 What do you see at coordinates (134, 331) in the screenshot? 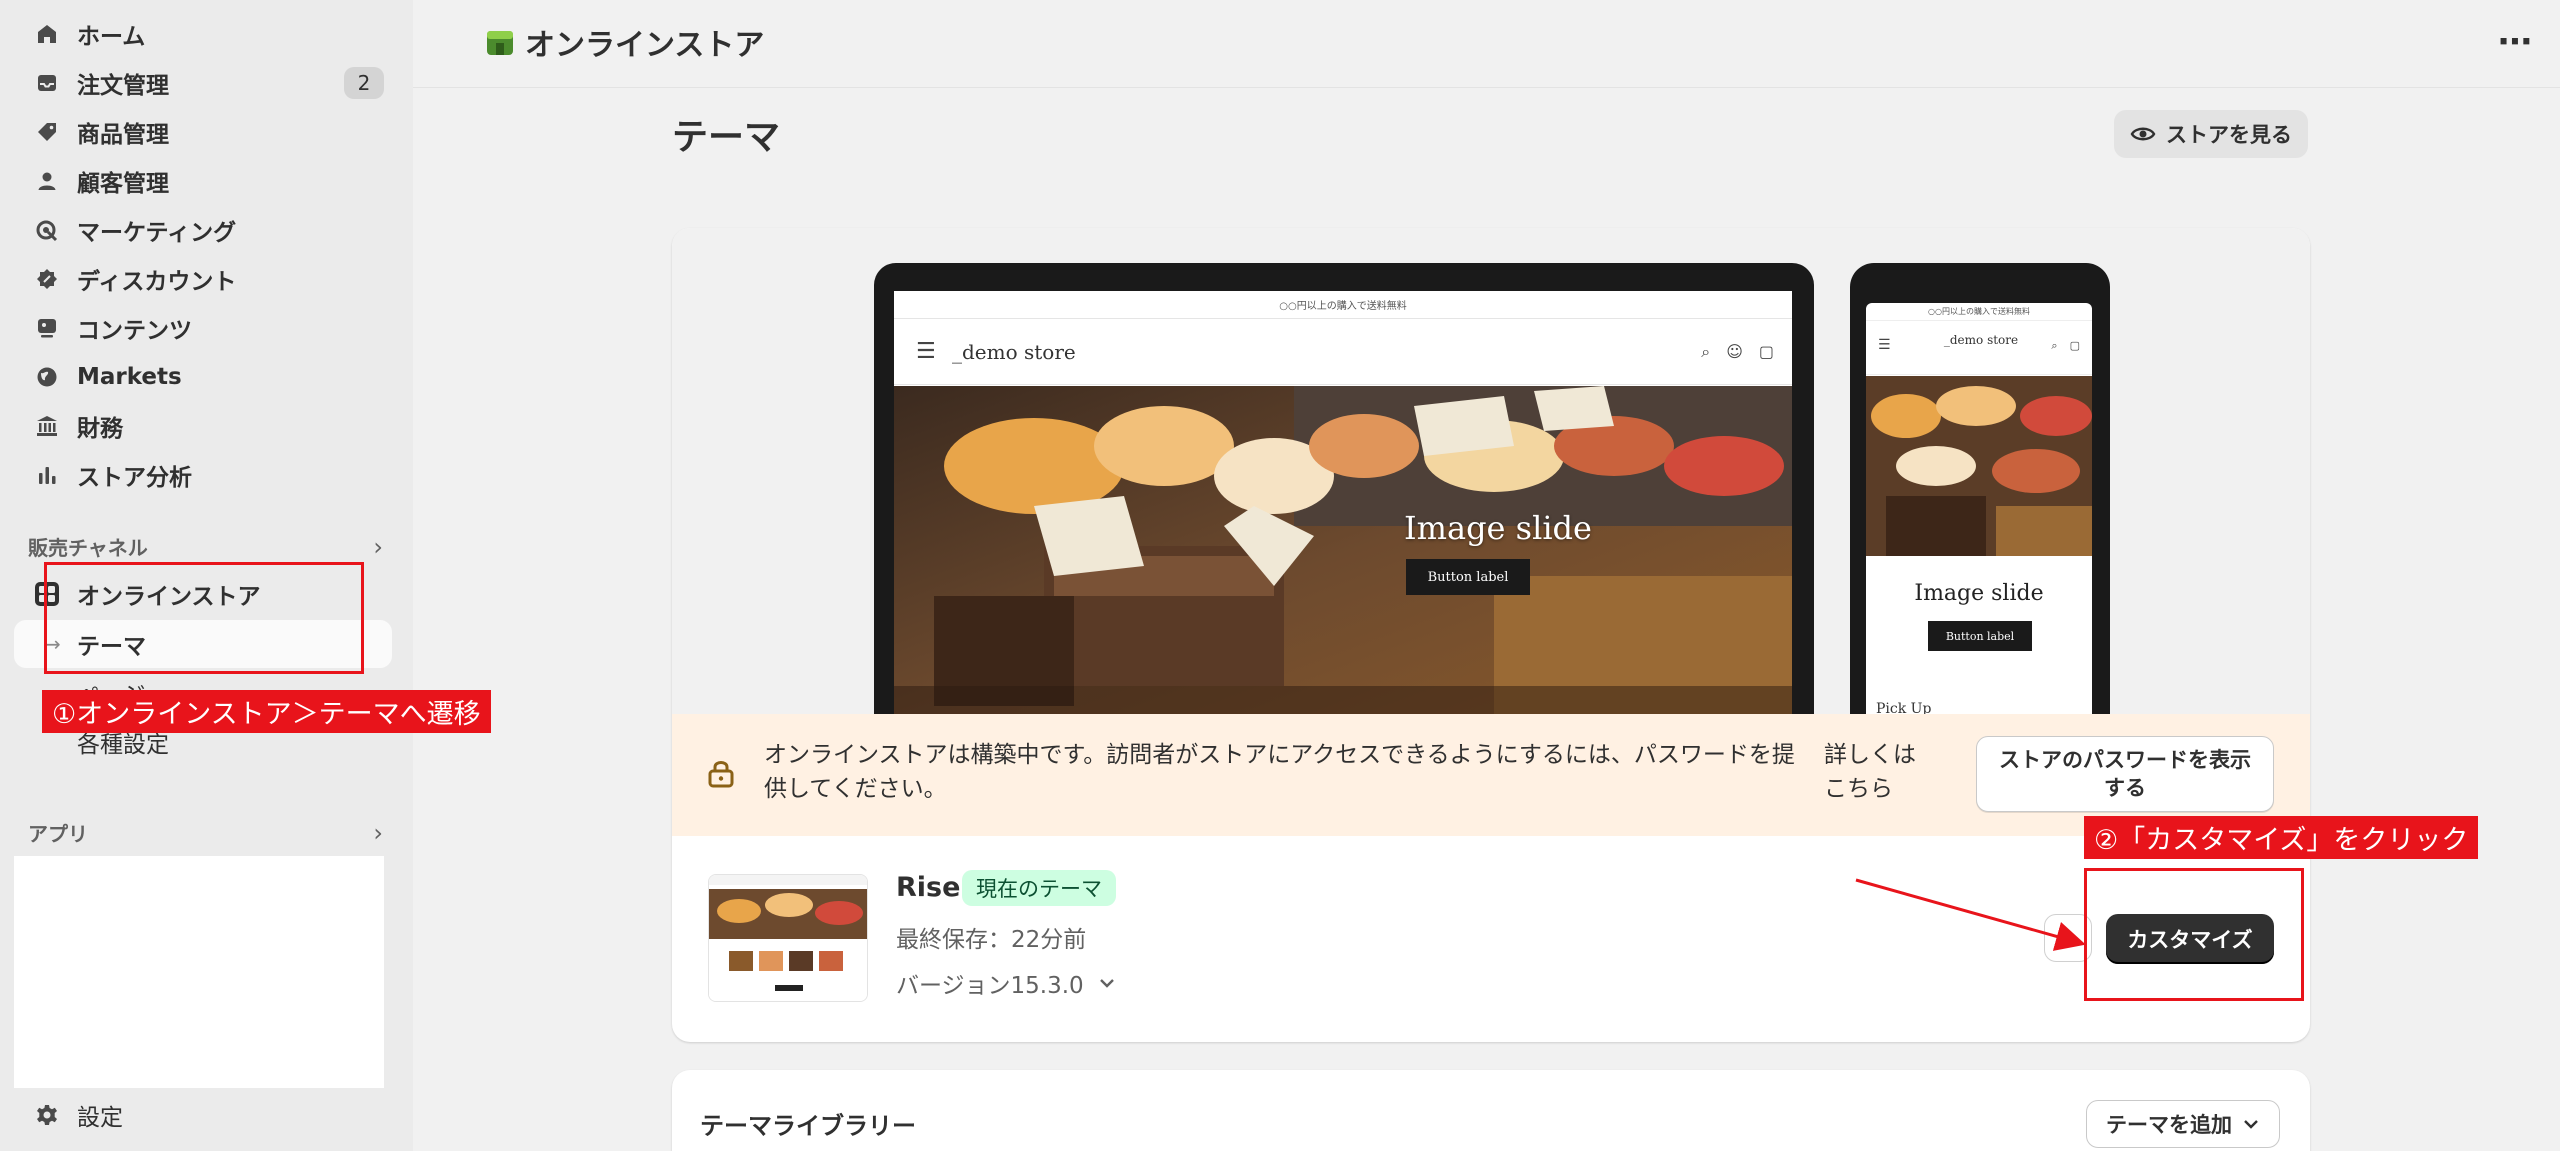
I see `sidebar-item-label: コンテンツ` at bounding box center [134, 331].